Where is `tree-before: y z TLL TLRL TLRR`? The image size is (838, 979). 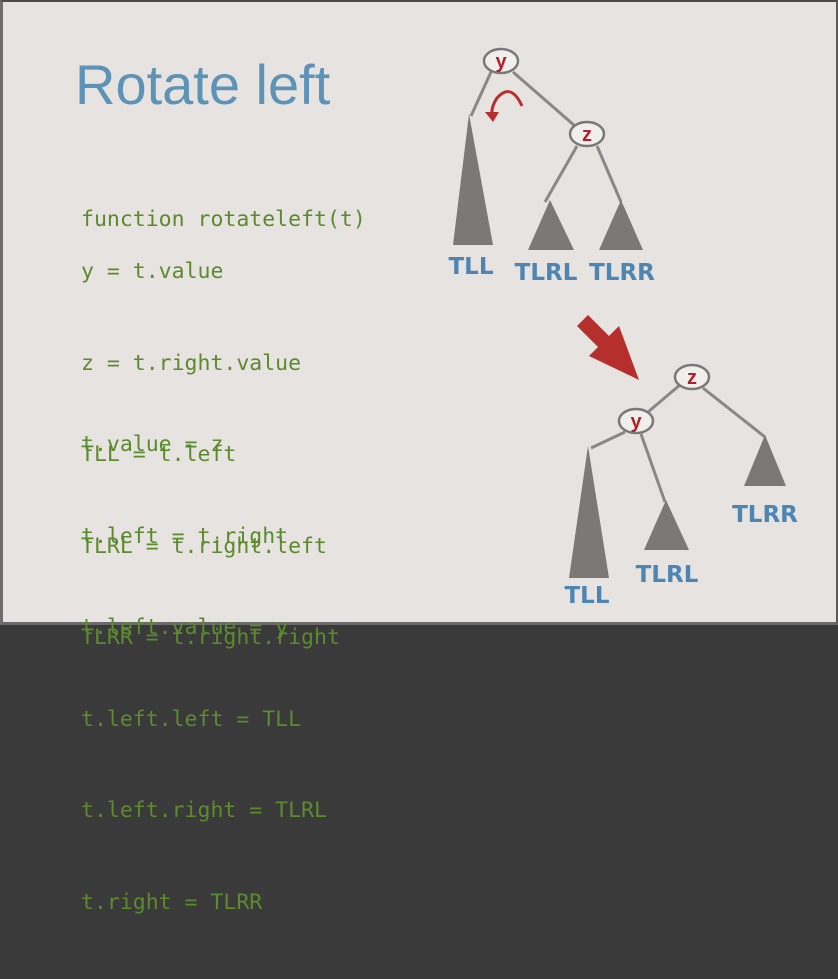
tree-before: y z TLL TLRL TLRR is located at coordinates (551, 166).